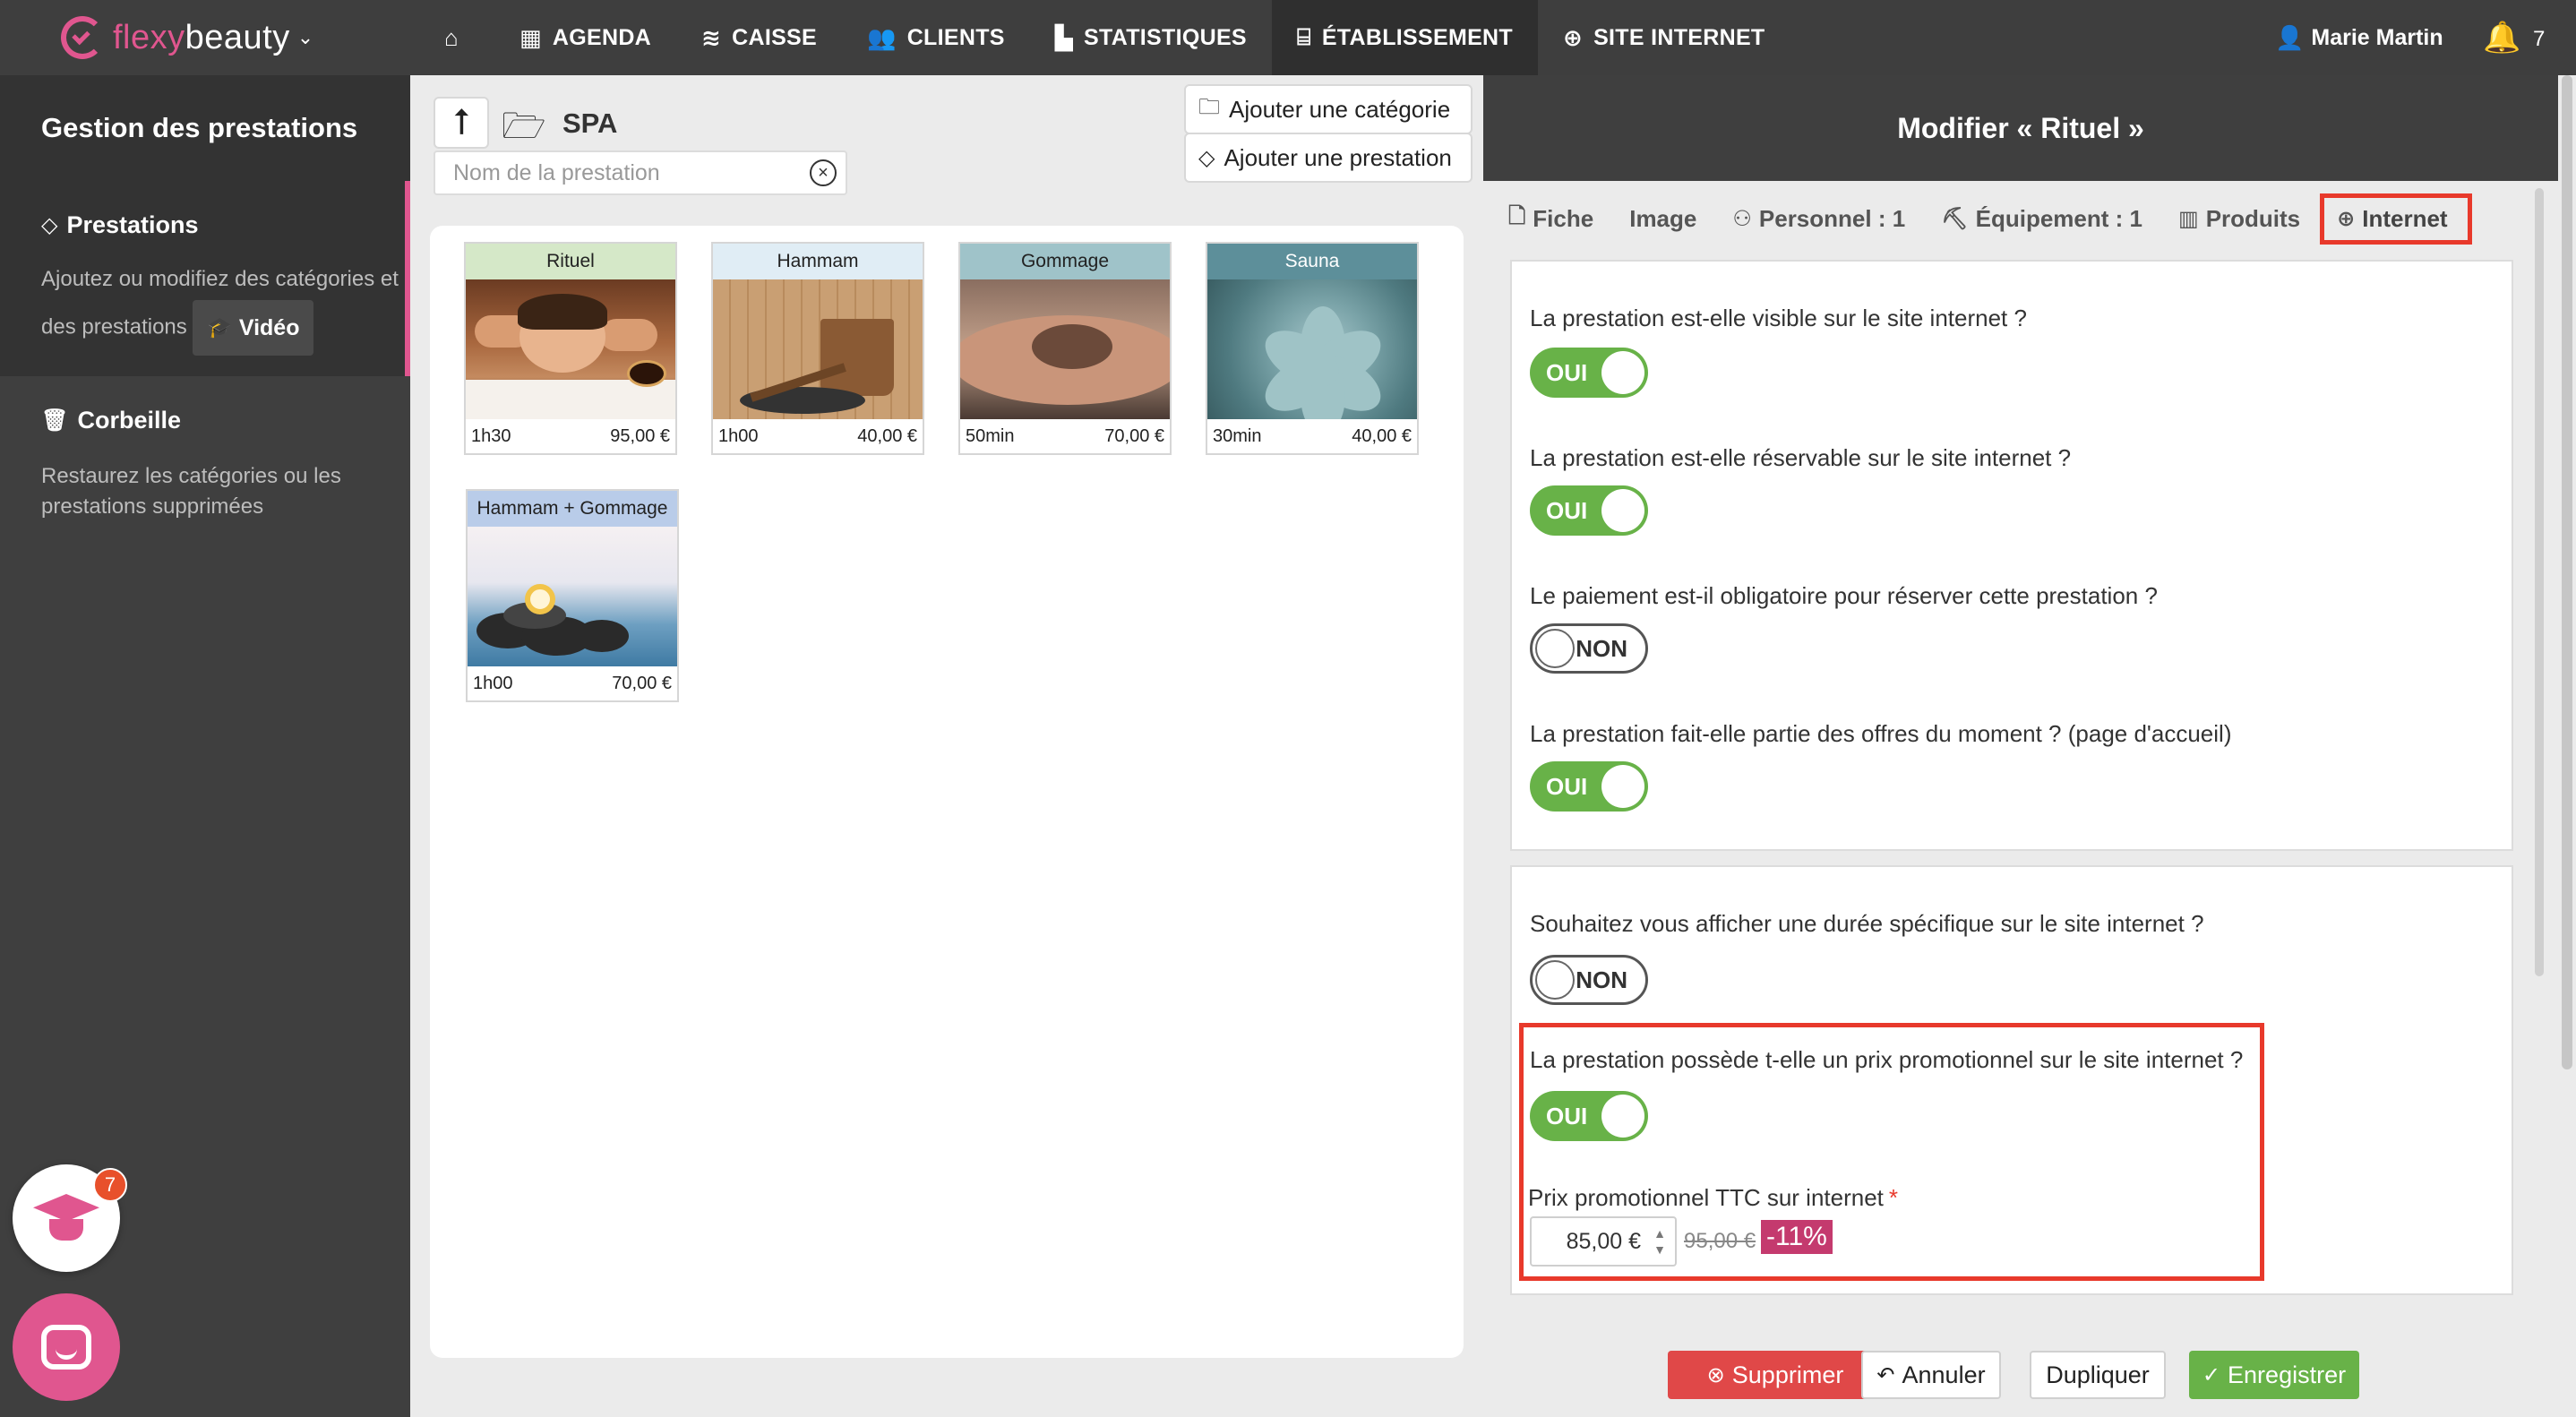 The width and height of the screenshot is (2576, 1417). I want to click on toggle-duration: NON, so click(1589, 980).